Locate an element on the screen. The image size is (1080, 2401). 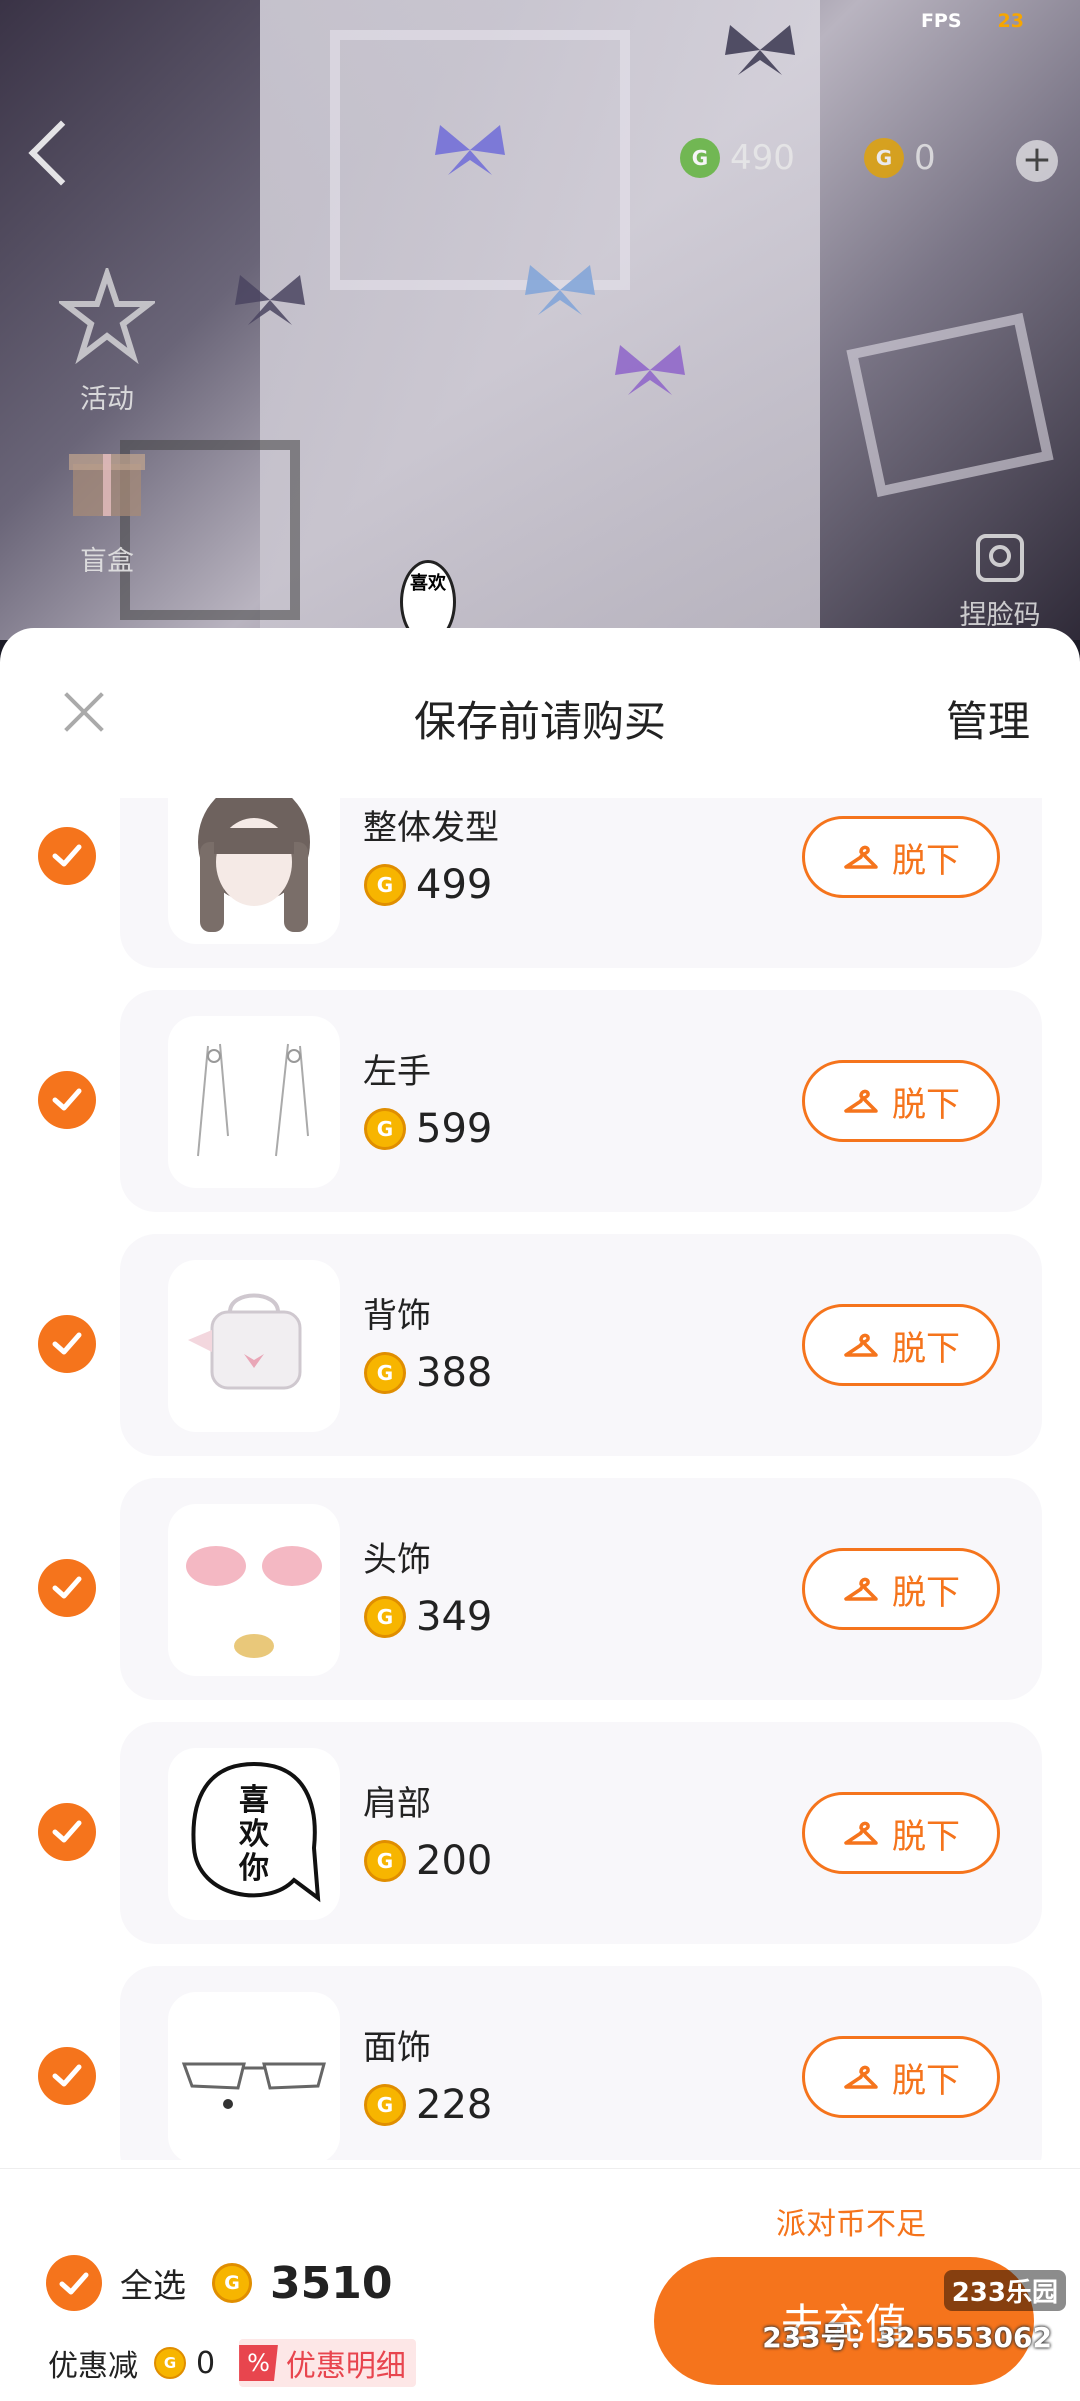
fps-value: 23 is located at coordinates (1010, 21).